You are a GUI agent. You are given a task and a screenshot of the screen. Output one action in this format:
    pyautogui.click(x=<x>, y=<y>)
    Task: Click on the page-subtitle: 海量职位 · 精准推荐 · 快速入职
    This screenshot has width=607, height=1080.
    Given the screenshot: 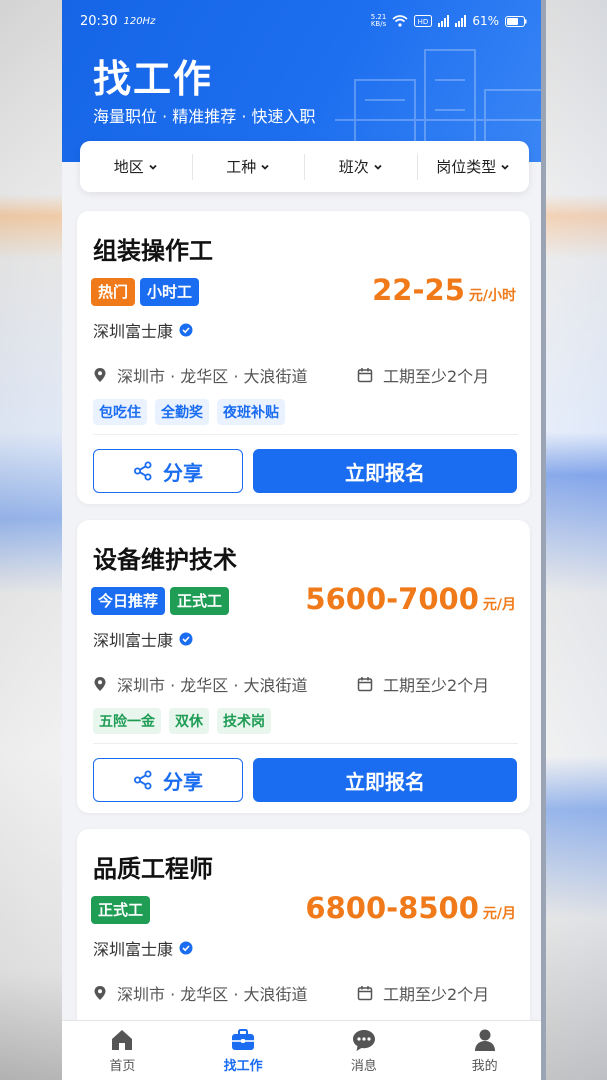 What is the action you would take?
    pyautogui.click(x=204, y=116)
    